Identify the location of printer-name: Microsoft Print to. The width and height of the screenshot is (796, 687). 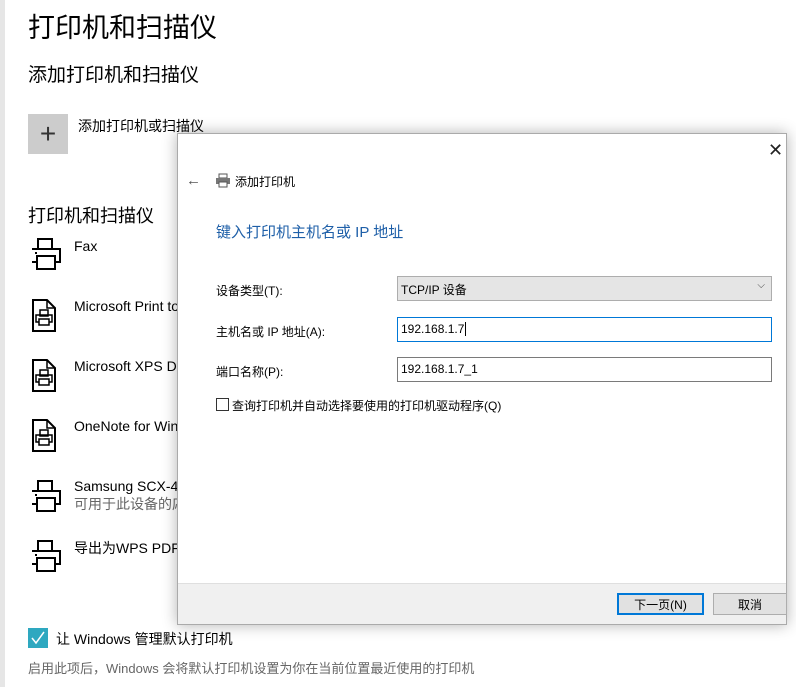
(127, 306).